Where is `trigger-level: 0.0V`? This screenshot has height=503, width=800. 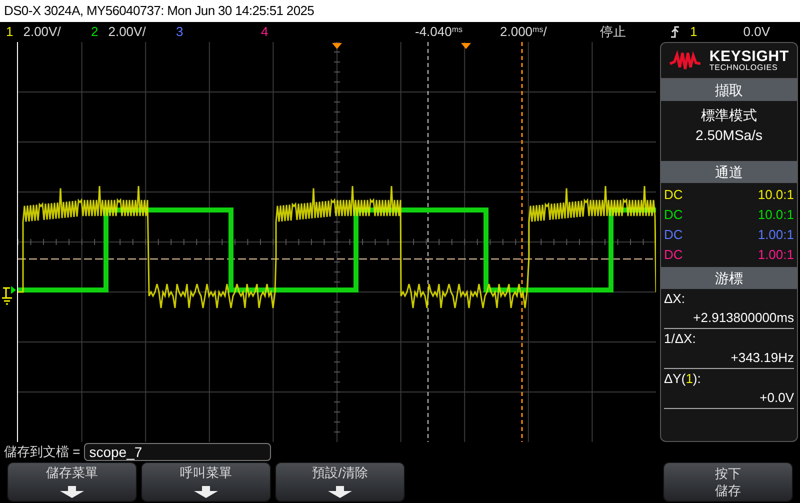 trigger-level: 0.0V is located at coordinates (757, 32).